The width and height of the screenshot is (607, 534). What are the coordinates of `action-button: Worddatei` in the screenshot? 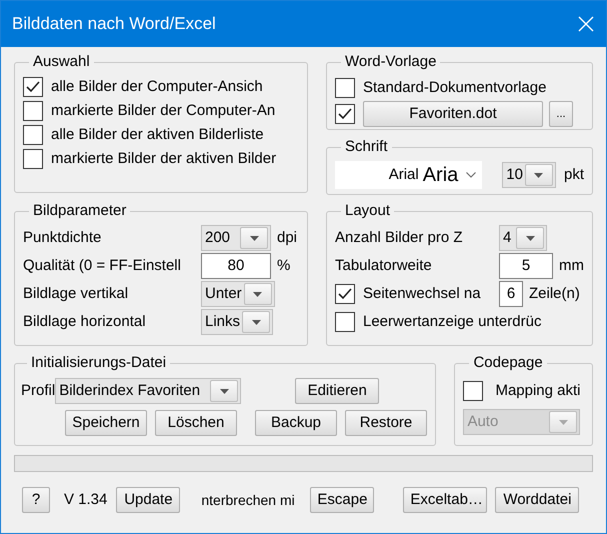 It's located at (537, 500).